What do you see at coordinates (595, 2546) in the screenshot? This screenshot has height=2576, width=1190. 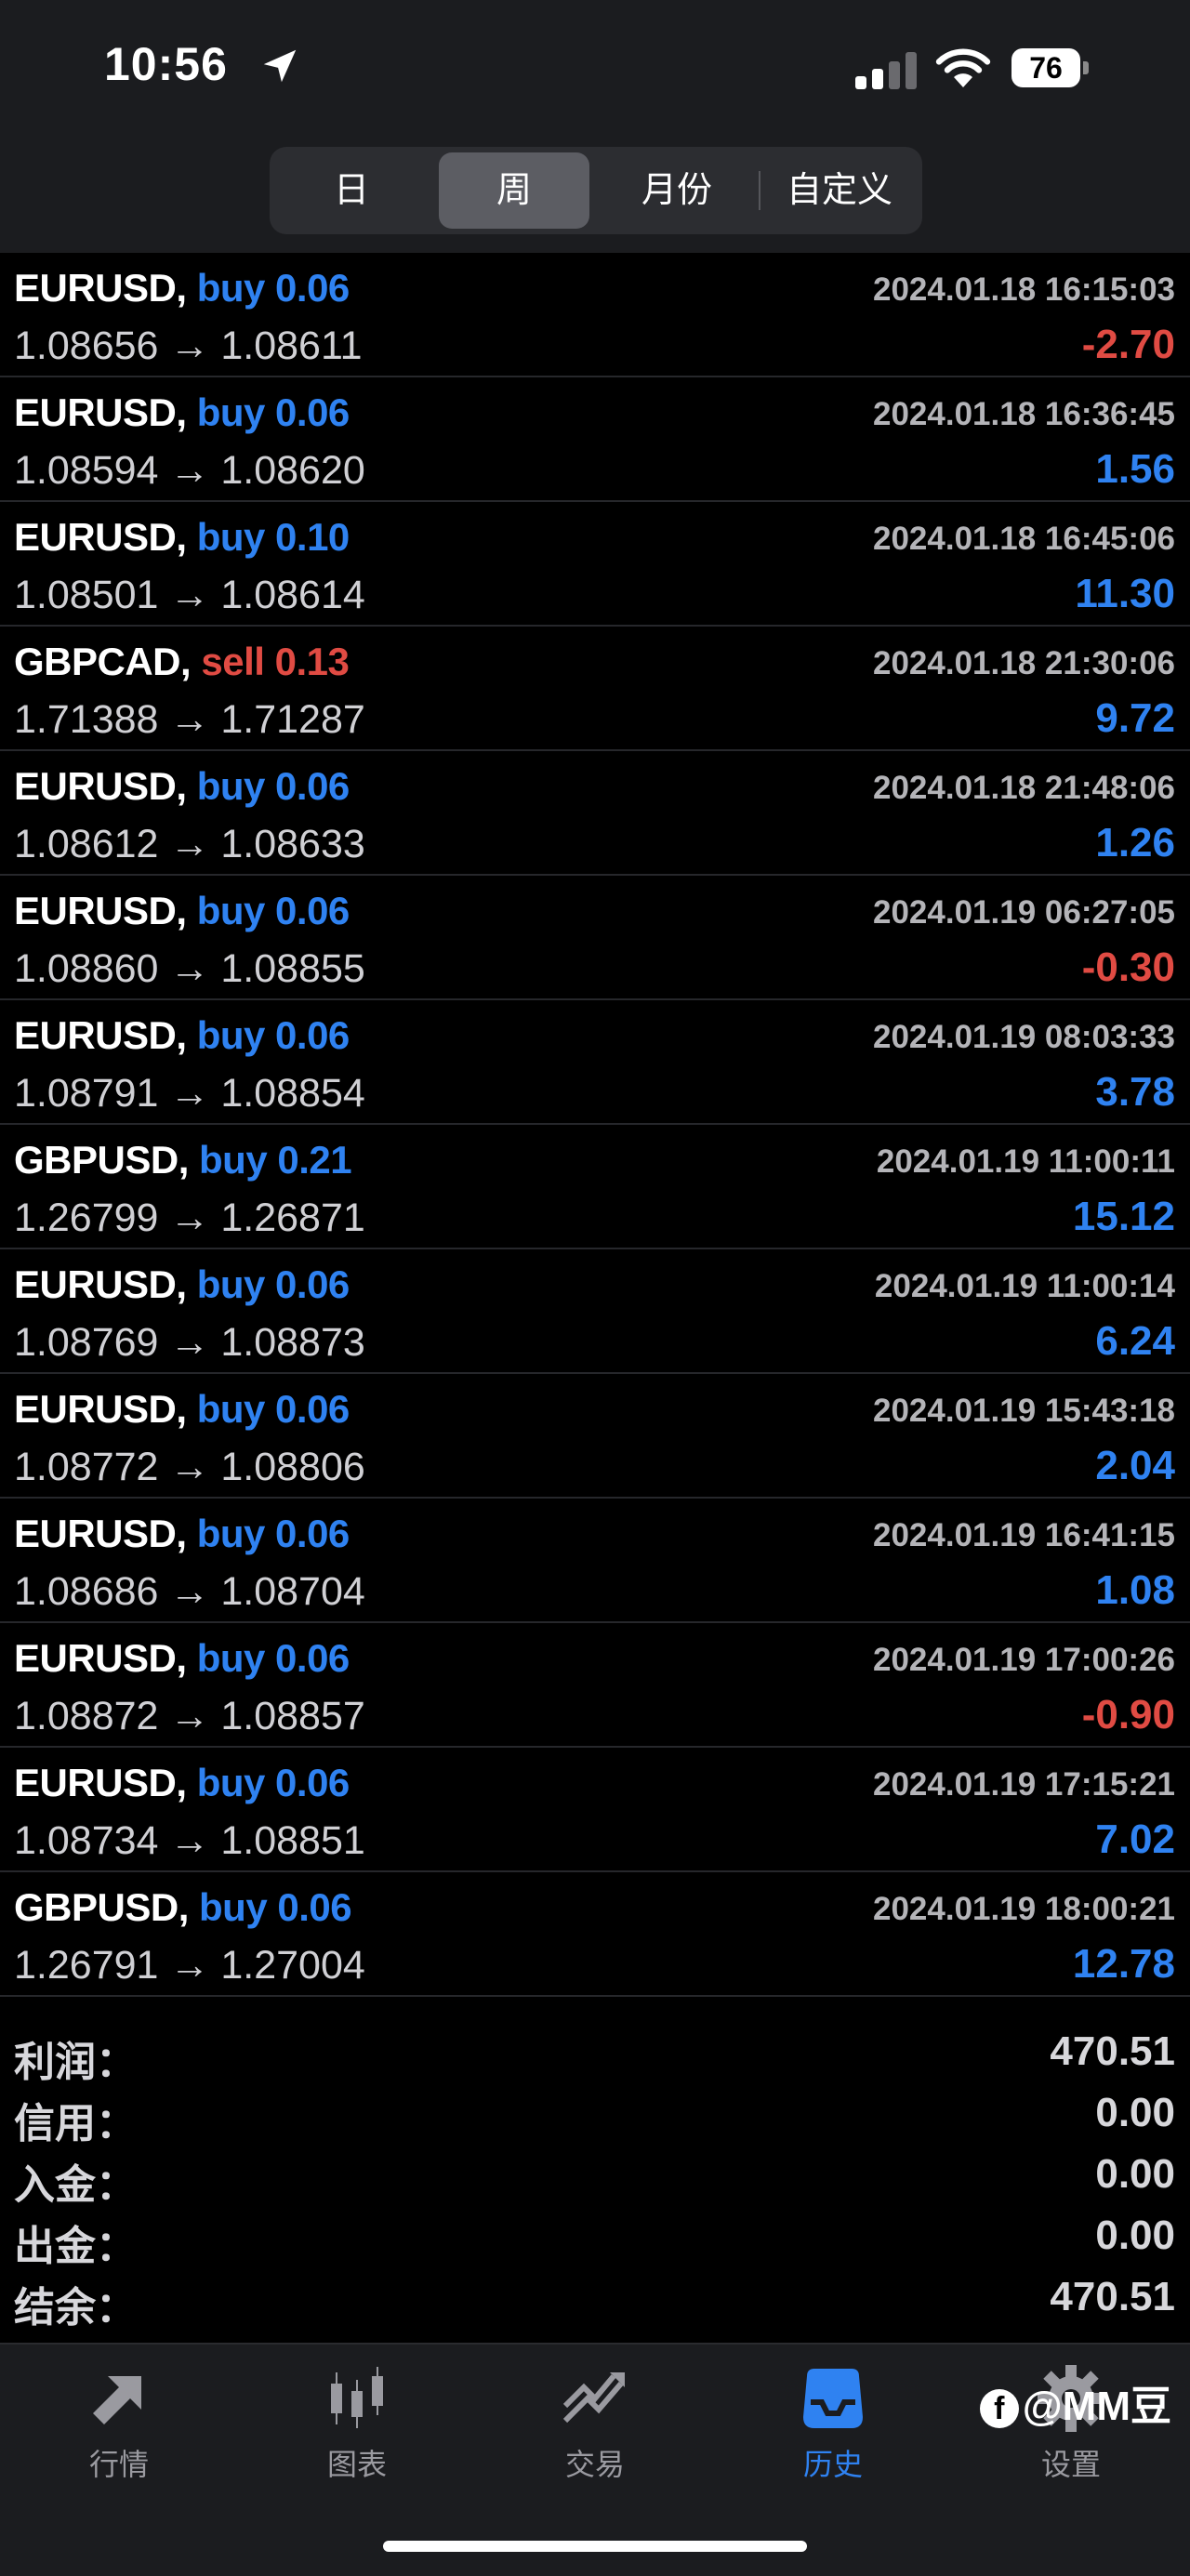 I see `home-indicator` at bounding box center [595, 2546].